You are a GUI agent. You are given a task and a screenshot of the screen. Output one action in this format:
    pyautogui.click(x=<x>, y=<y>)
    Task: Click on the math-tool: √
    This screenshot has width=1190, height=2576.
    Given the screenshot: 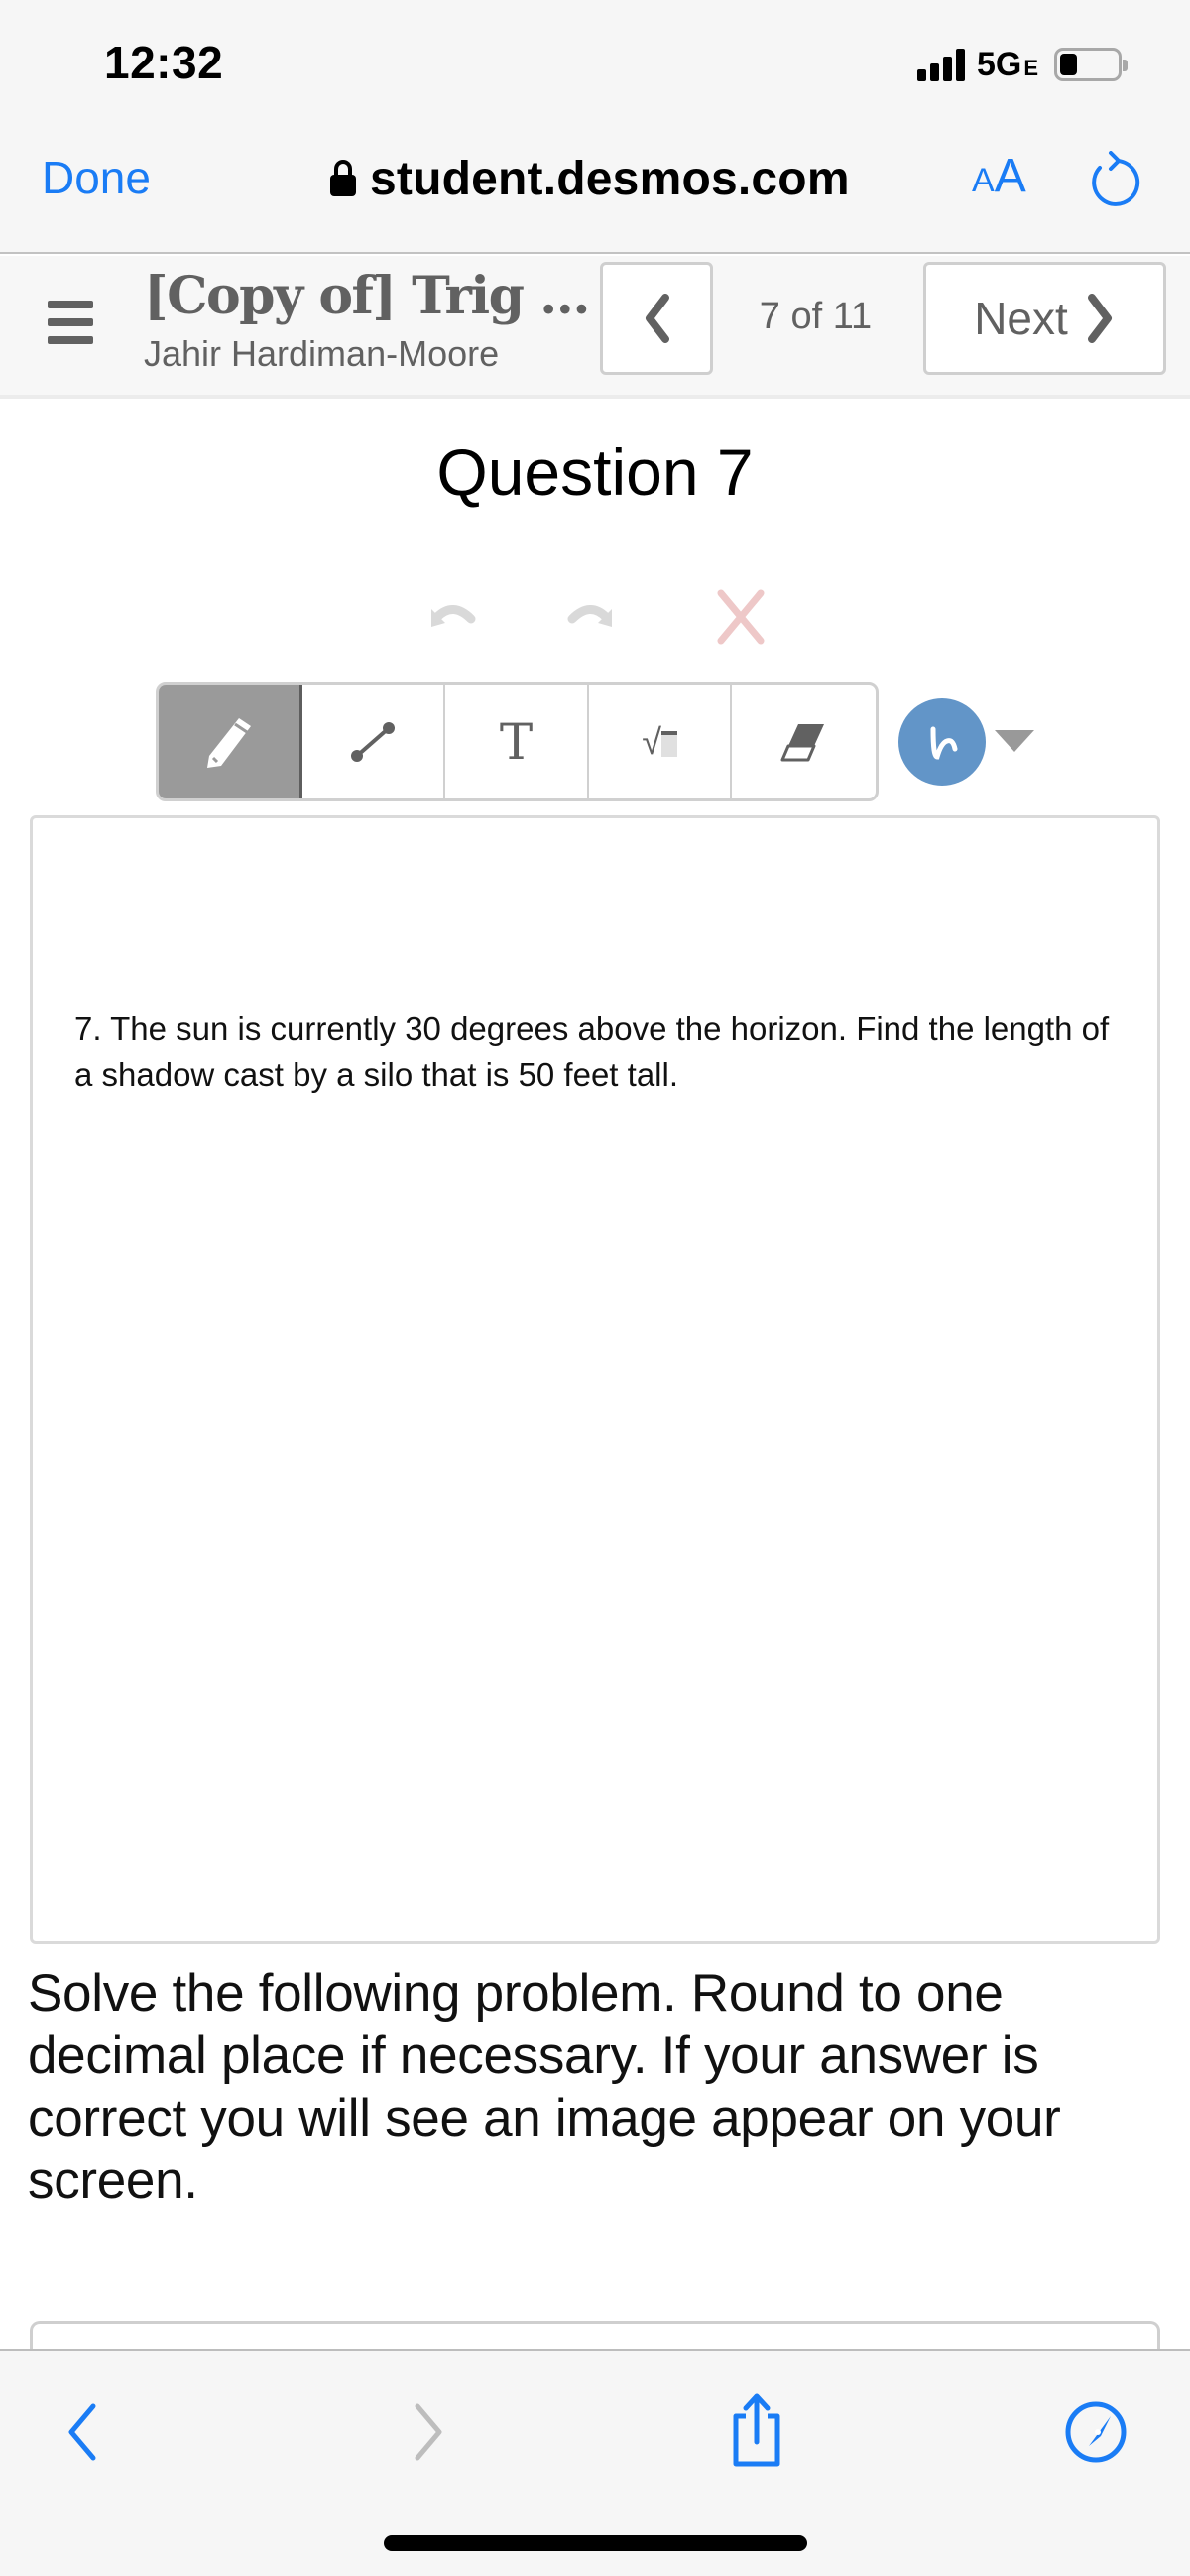 What is the action you would take?
    pyautogui.click(x=661, y=741)
    